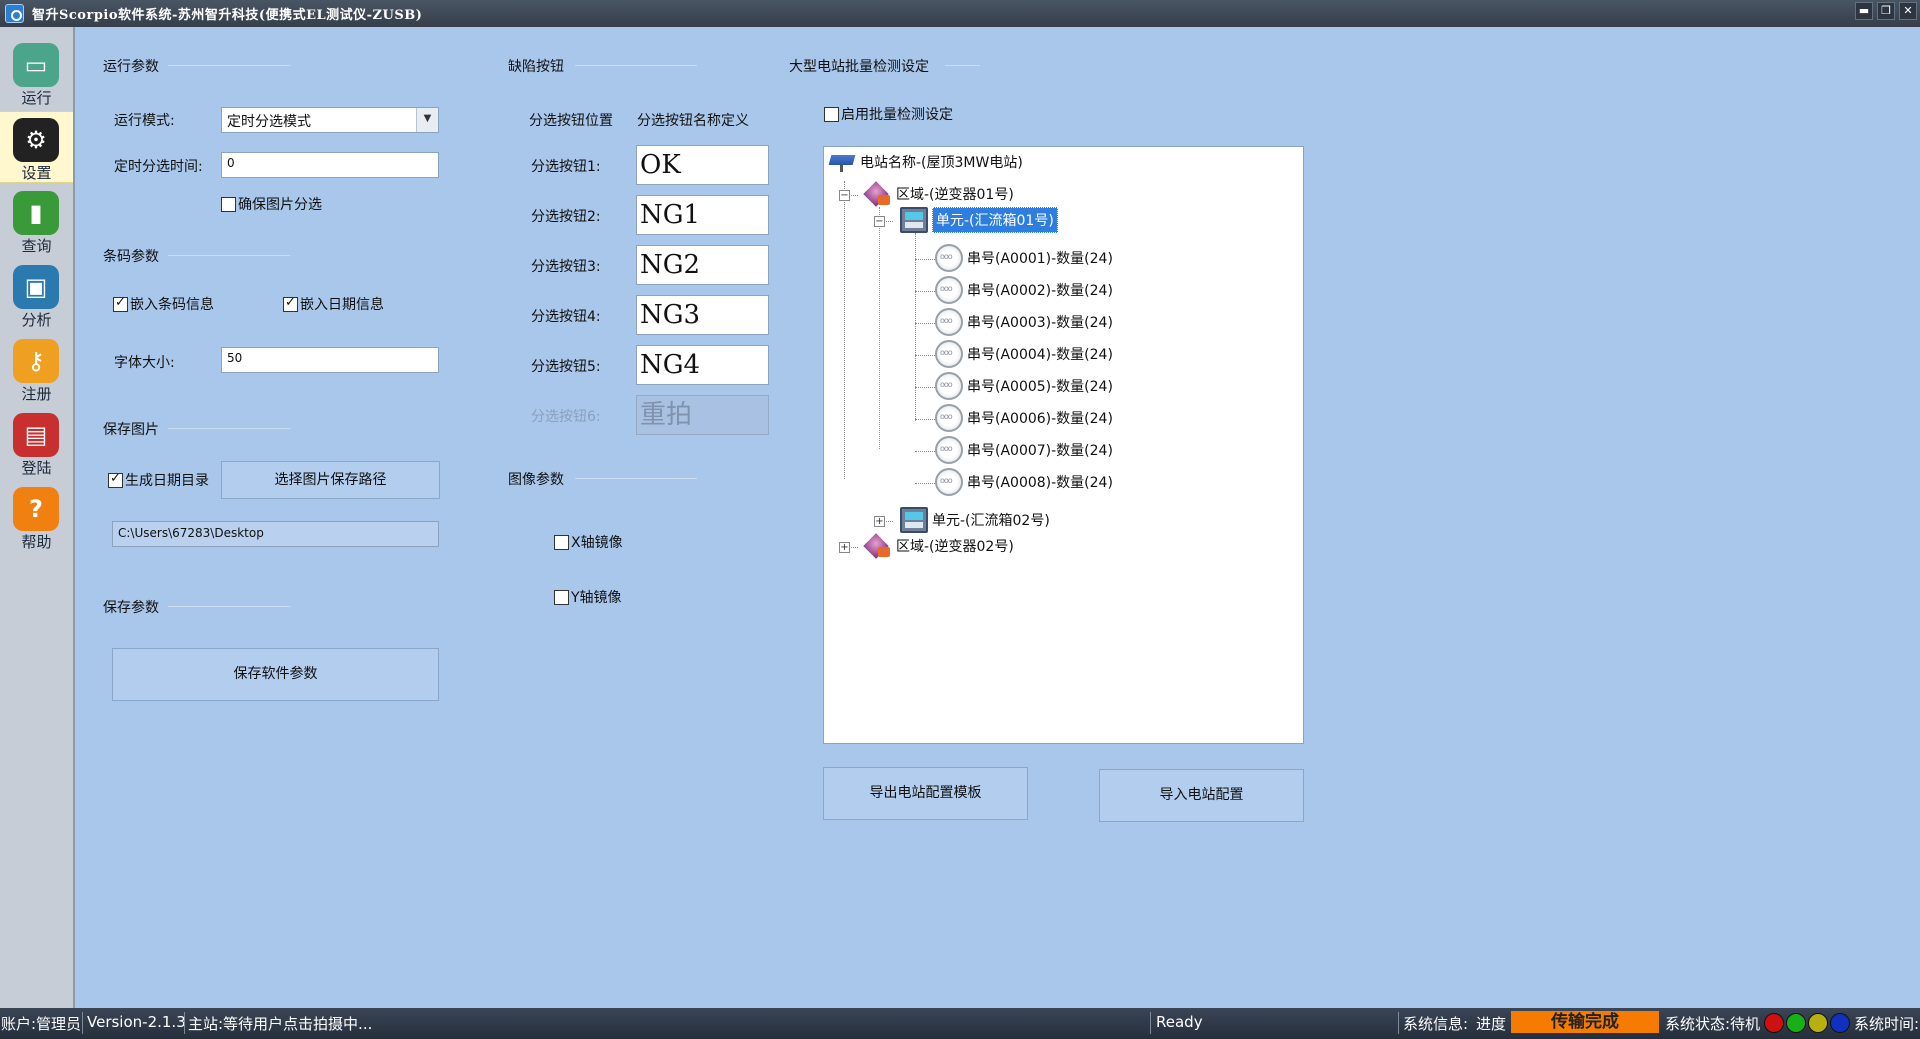 This screenshot has height=1039, width=1920. Describe the element at coordinates (36, 542) in the screenshot. I see `sidebar-item-label: 帮助` at that location.